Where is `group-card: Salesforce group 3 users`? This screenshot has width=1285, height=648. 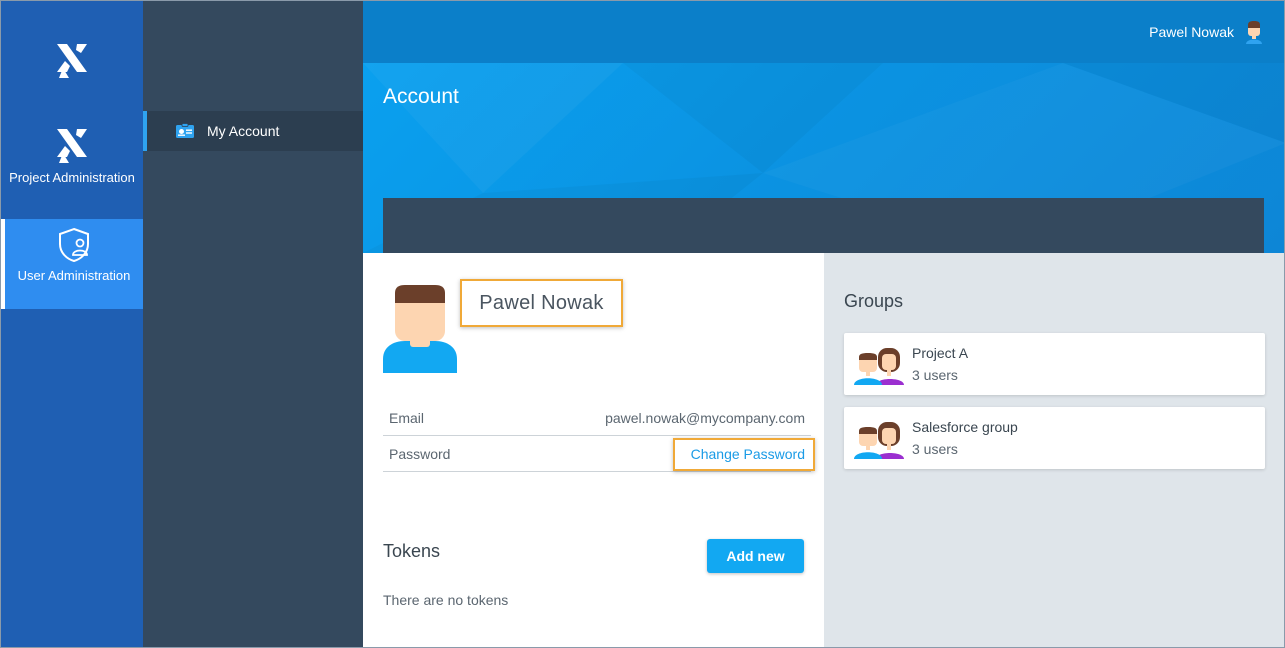
group-card: Salesforce group 3 users is located at coordinates (1054, 438).